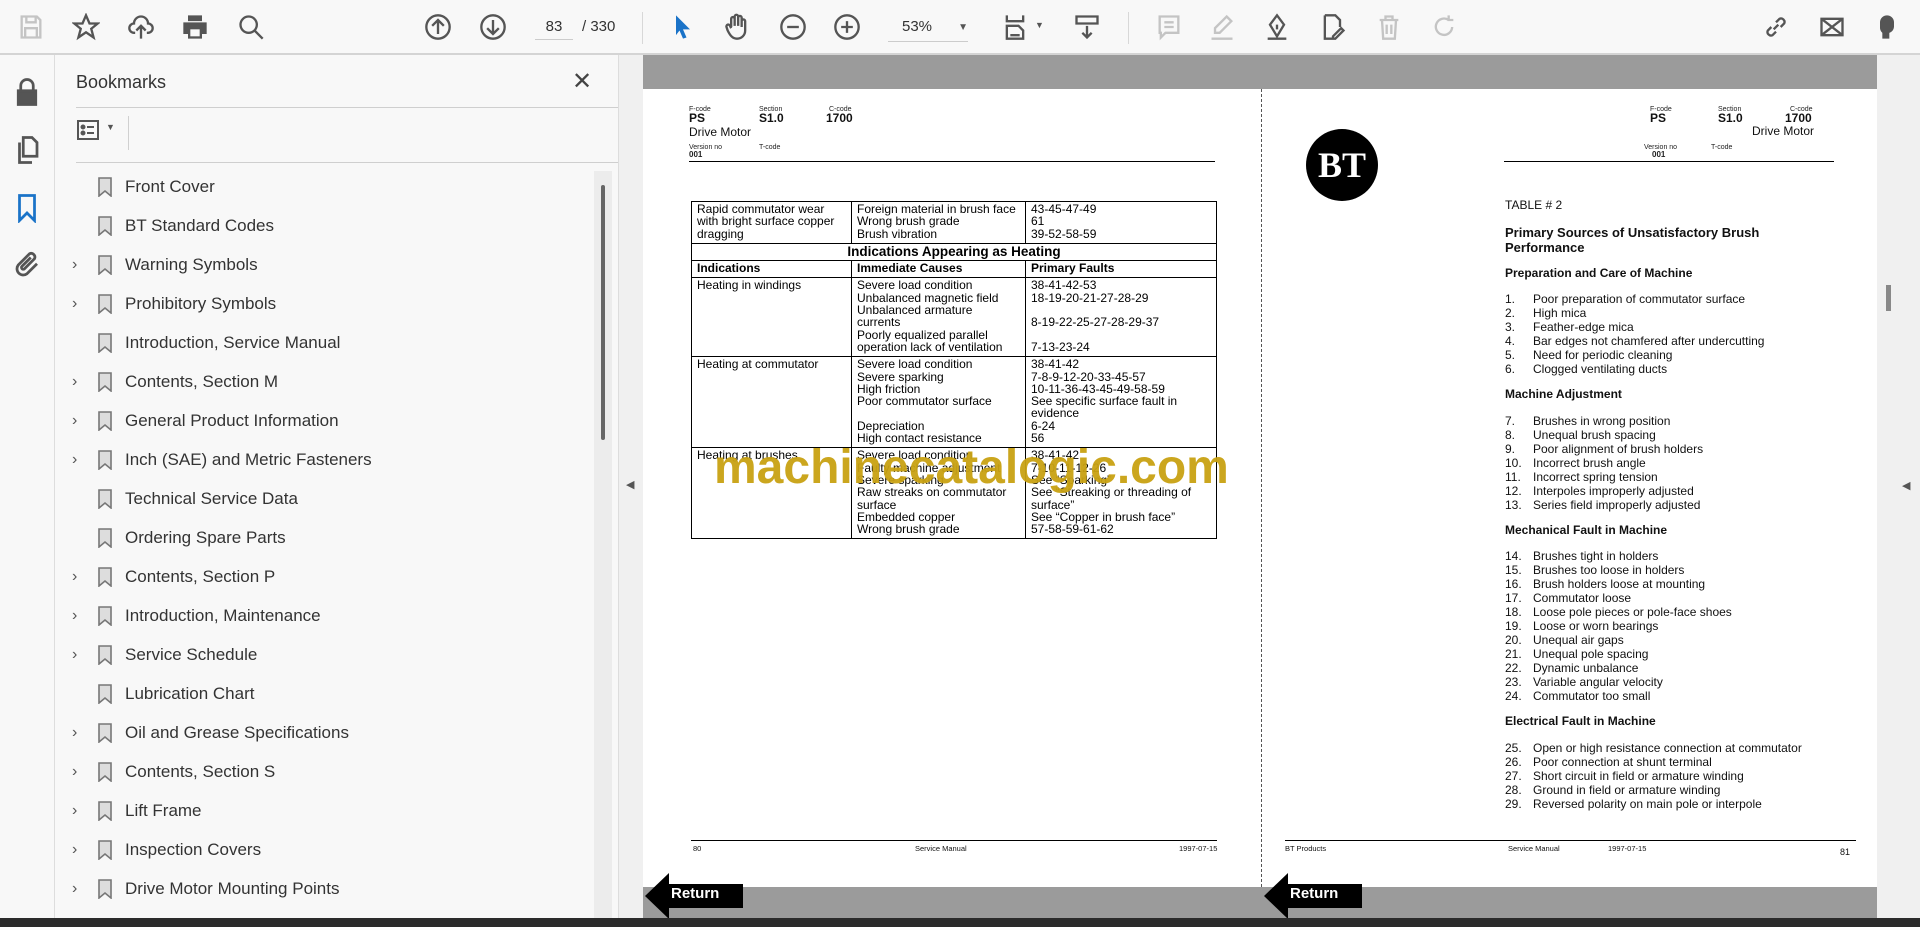 The image size is (1920, 927). What do you see at coordinates (1665, 762) in the screenshot?
I see `list-item: 26. Poor connection at shunt terminal` at bounding box center [1665, 762].